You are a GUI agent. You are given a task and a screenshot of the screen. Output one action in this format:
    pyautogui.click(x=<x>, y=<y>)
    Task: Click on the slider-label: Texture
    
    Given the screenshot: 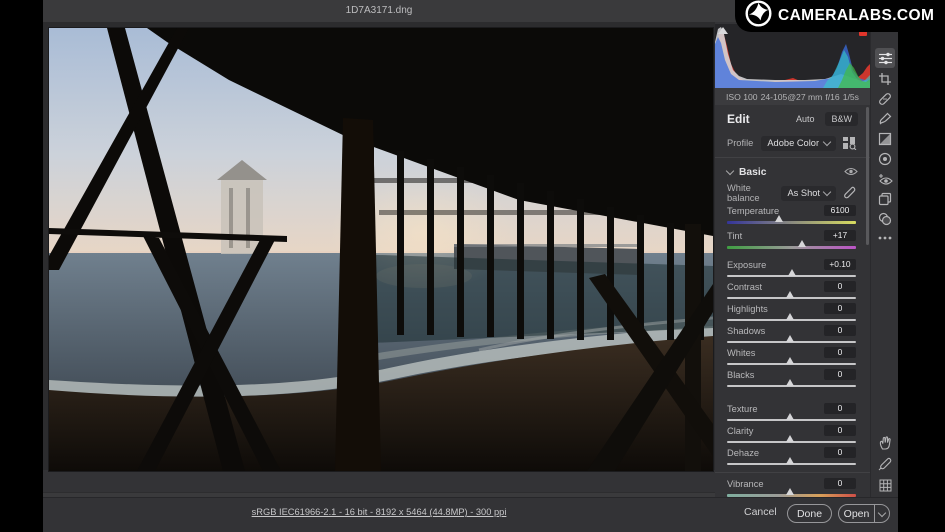 What is the action you would take?
    pyautogui.click(x=742, y=408)
    